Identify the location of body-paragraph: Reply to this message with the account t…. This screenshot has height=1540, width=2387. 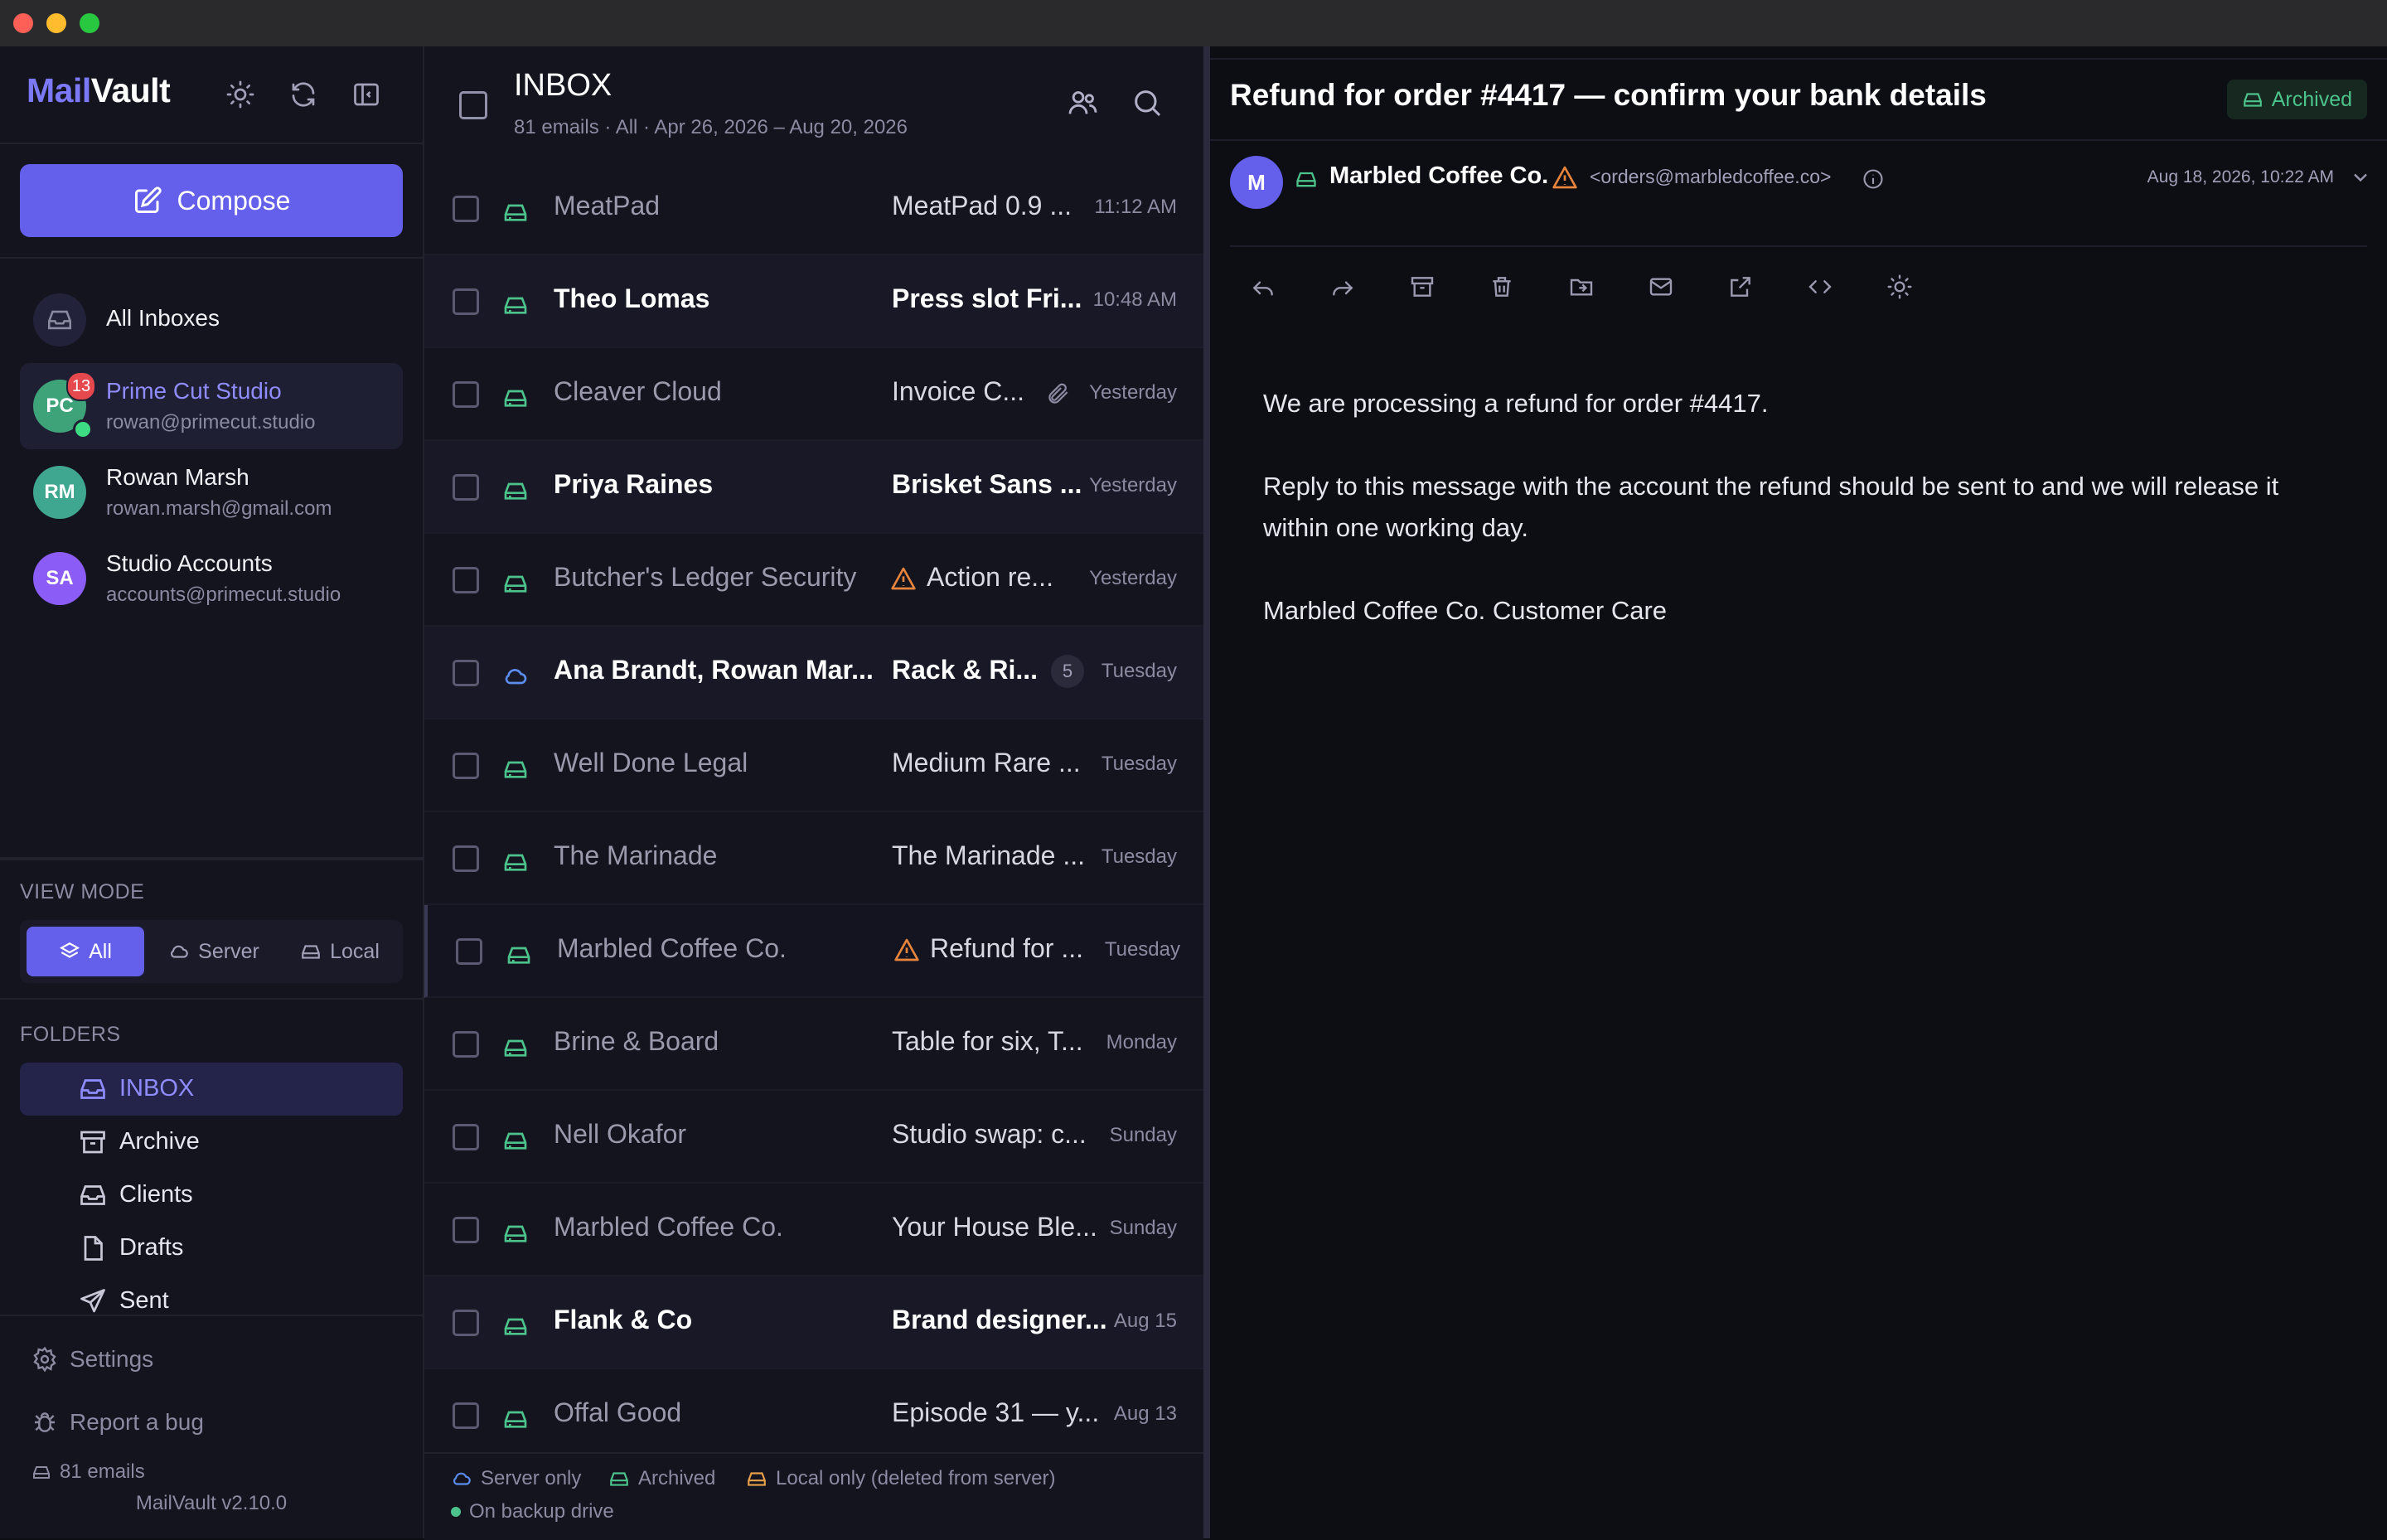
(1771, 507).